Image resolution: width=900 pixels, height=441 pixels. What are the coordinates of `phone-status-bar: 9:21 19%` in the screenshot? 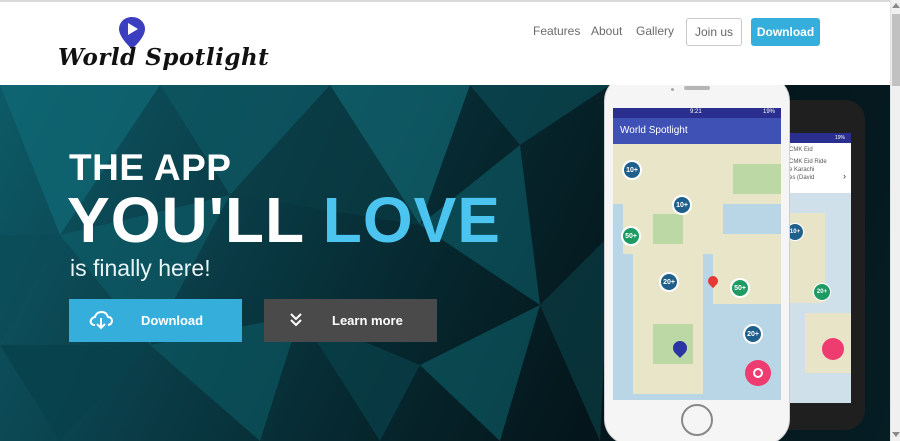 It's located at (697, 113).